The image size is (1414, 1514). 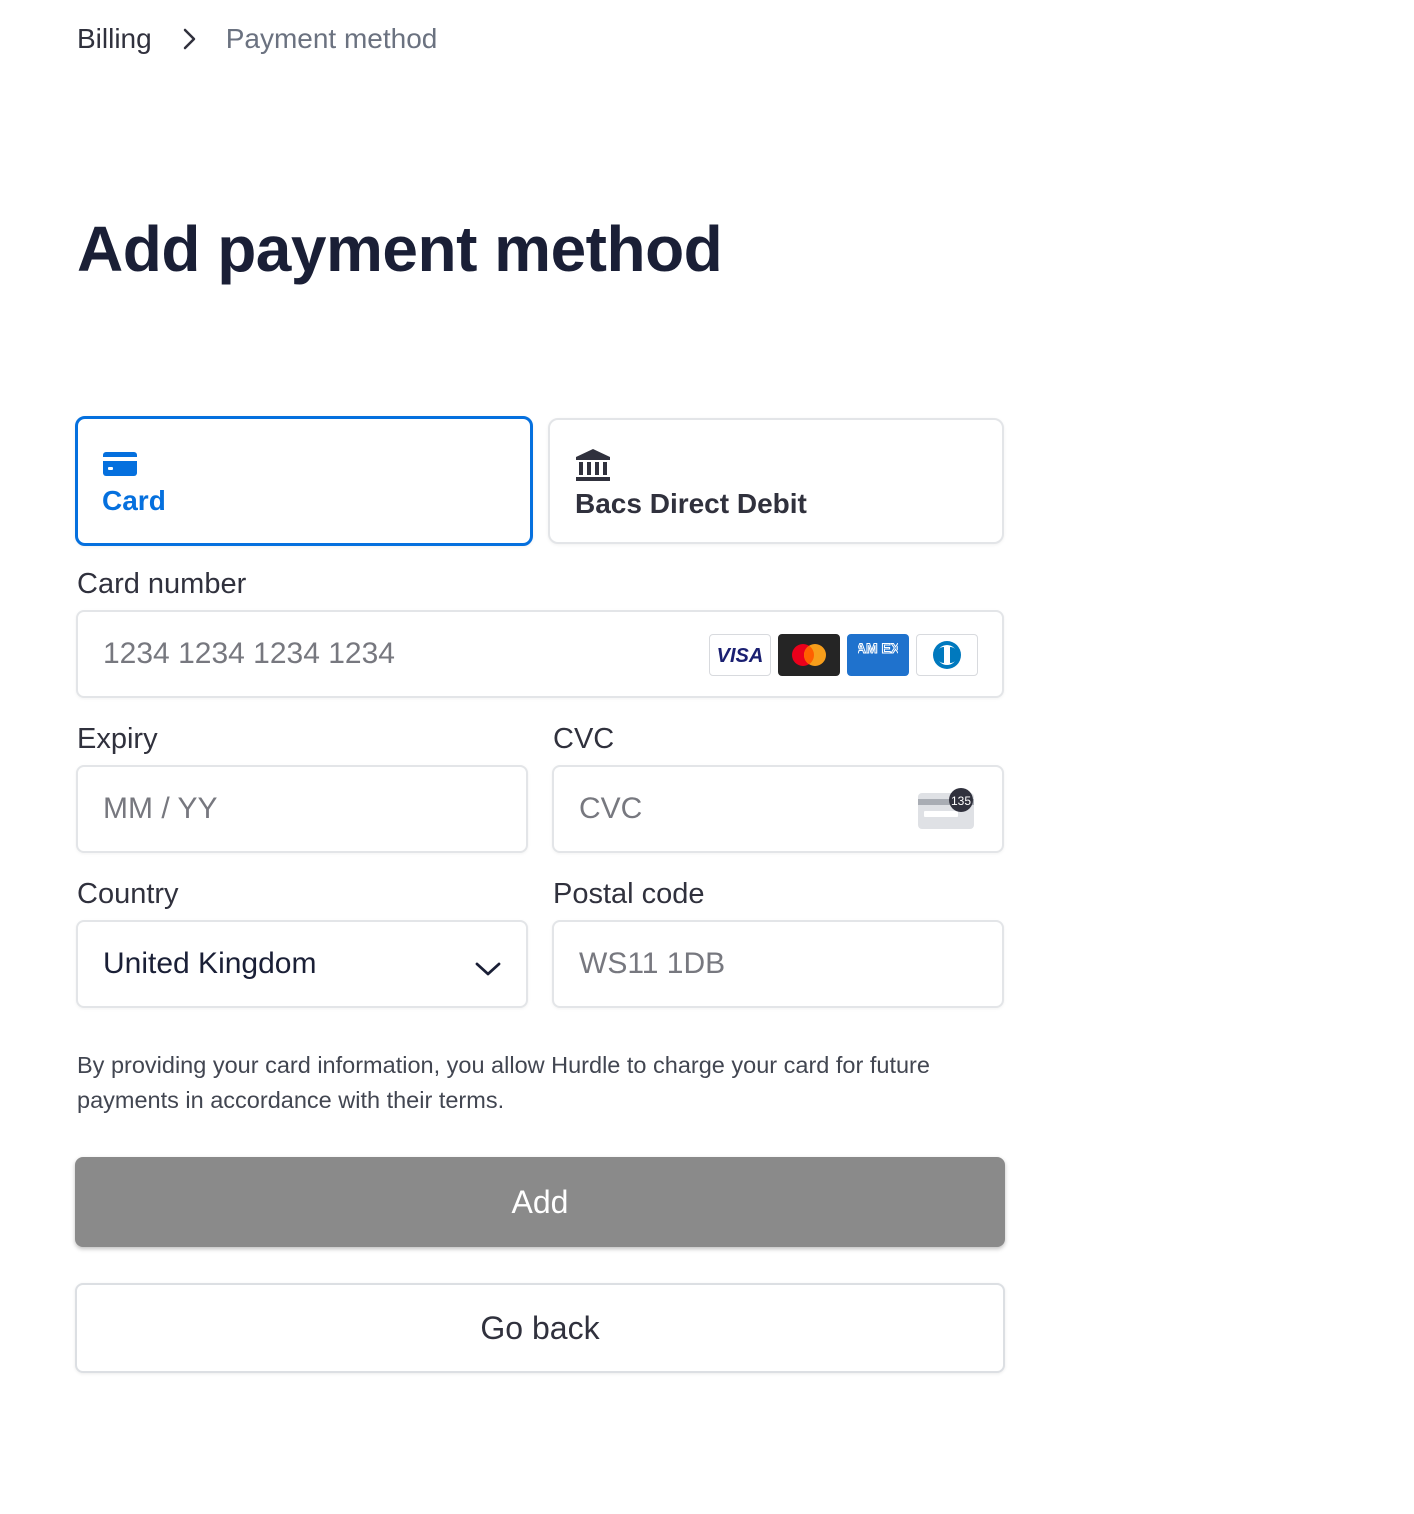 What do you see at coordinates (843, 655) in the screenshot?
I see `card-brands: VISA AM EX` at bounding box center [843, 655].